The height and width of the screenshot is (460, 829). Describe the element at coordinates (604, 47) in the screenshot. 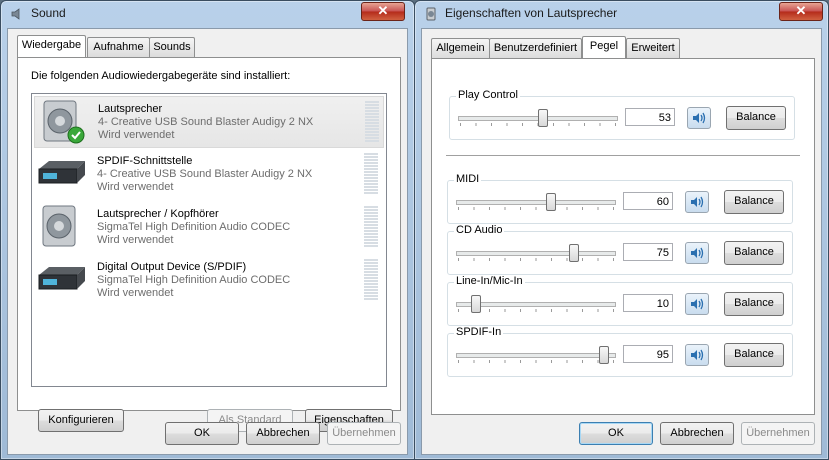

I see `tab-pegel: Pegel` at that location.